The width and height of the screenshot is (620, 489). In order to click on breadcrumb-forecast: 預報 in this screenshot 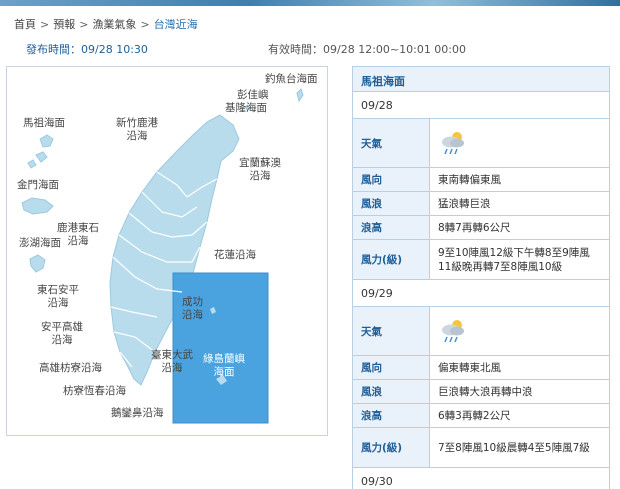, I will do `click(64, 24)`.